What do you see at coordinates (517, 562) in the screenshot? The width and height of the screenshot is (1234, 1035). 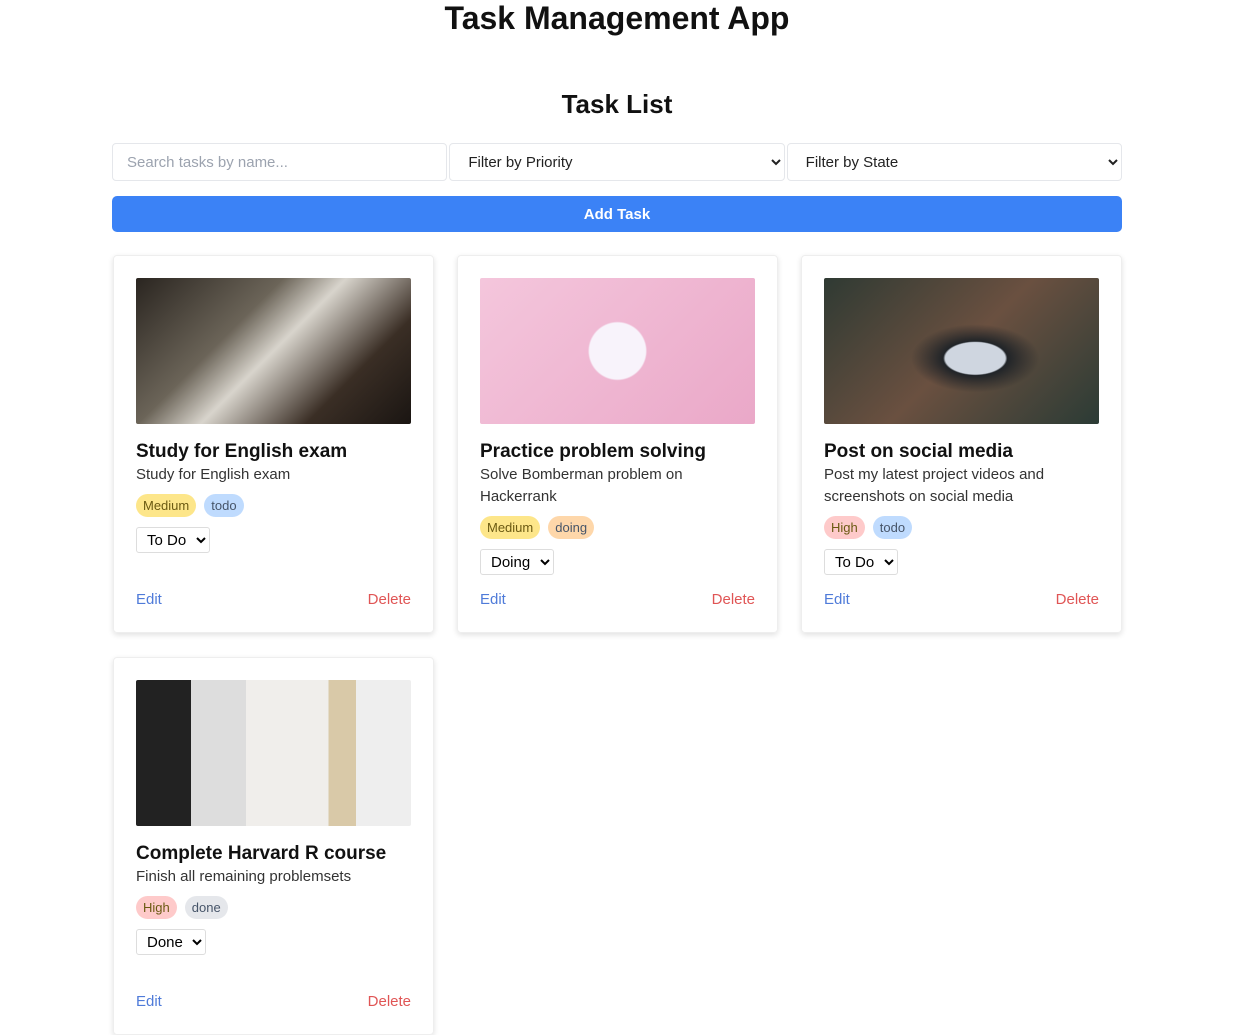 I see `state-select: Doing` at bounding box center [517, 562].